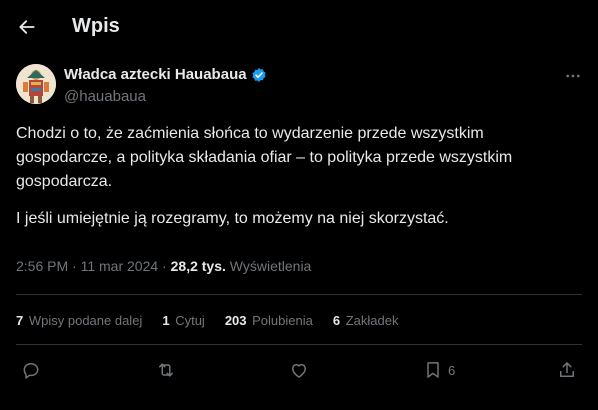 This screenshot has width=598, height=410. I want to click on stat-reposts: 7 Wpisy podane dalej, so click(79, 320).